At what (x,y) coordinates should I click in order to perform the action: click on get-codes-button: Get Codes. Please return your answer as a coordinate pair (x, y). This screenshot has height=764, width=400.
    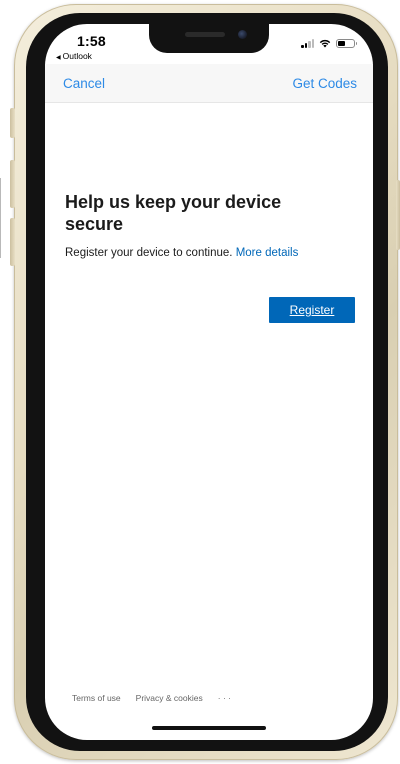
    Looking at the image, I should click on (324, 83).